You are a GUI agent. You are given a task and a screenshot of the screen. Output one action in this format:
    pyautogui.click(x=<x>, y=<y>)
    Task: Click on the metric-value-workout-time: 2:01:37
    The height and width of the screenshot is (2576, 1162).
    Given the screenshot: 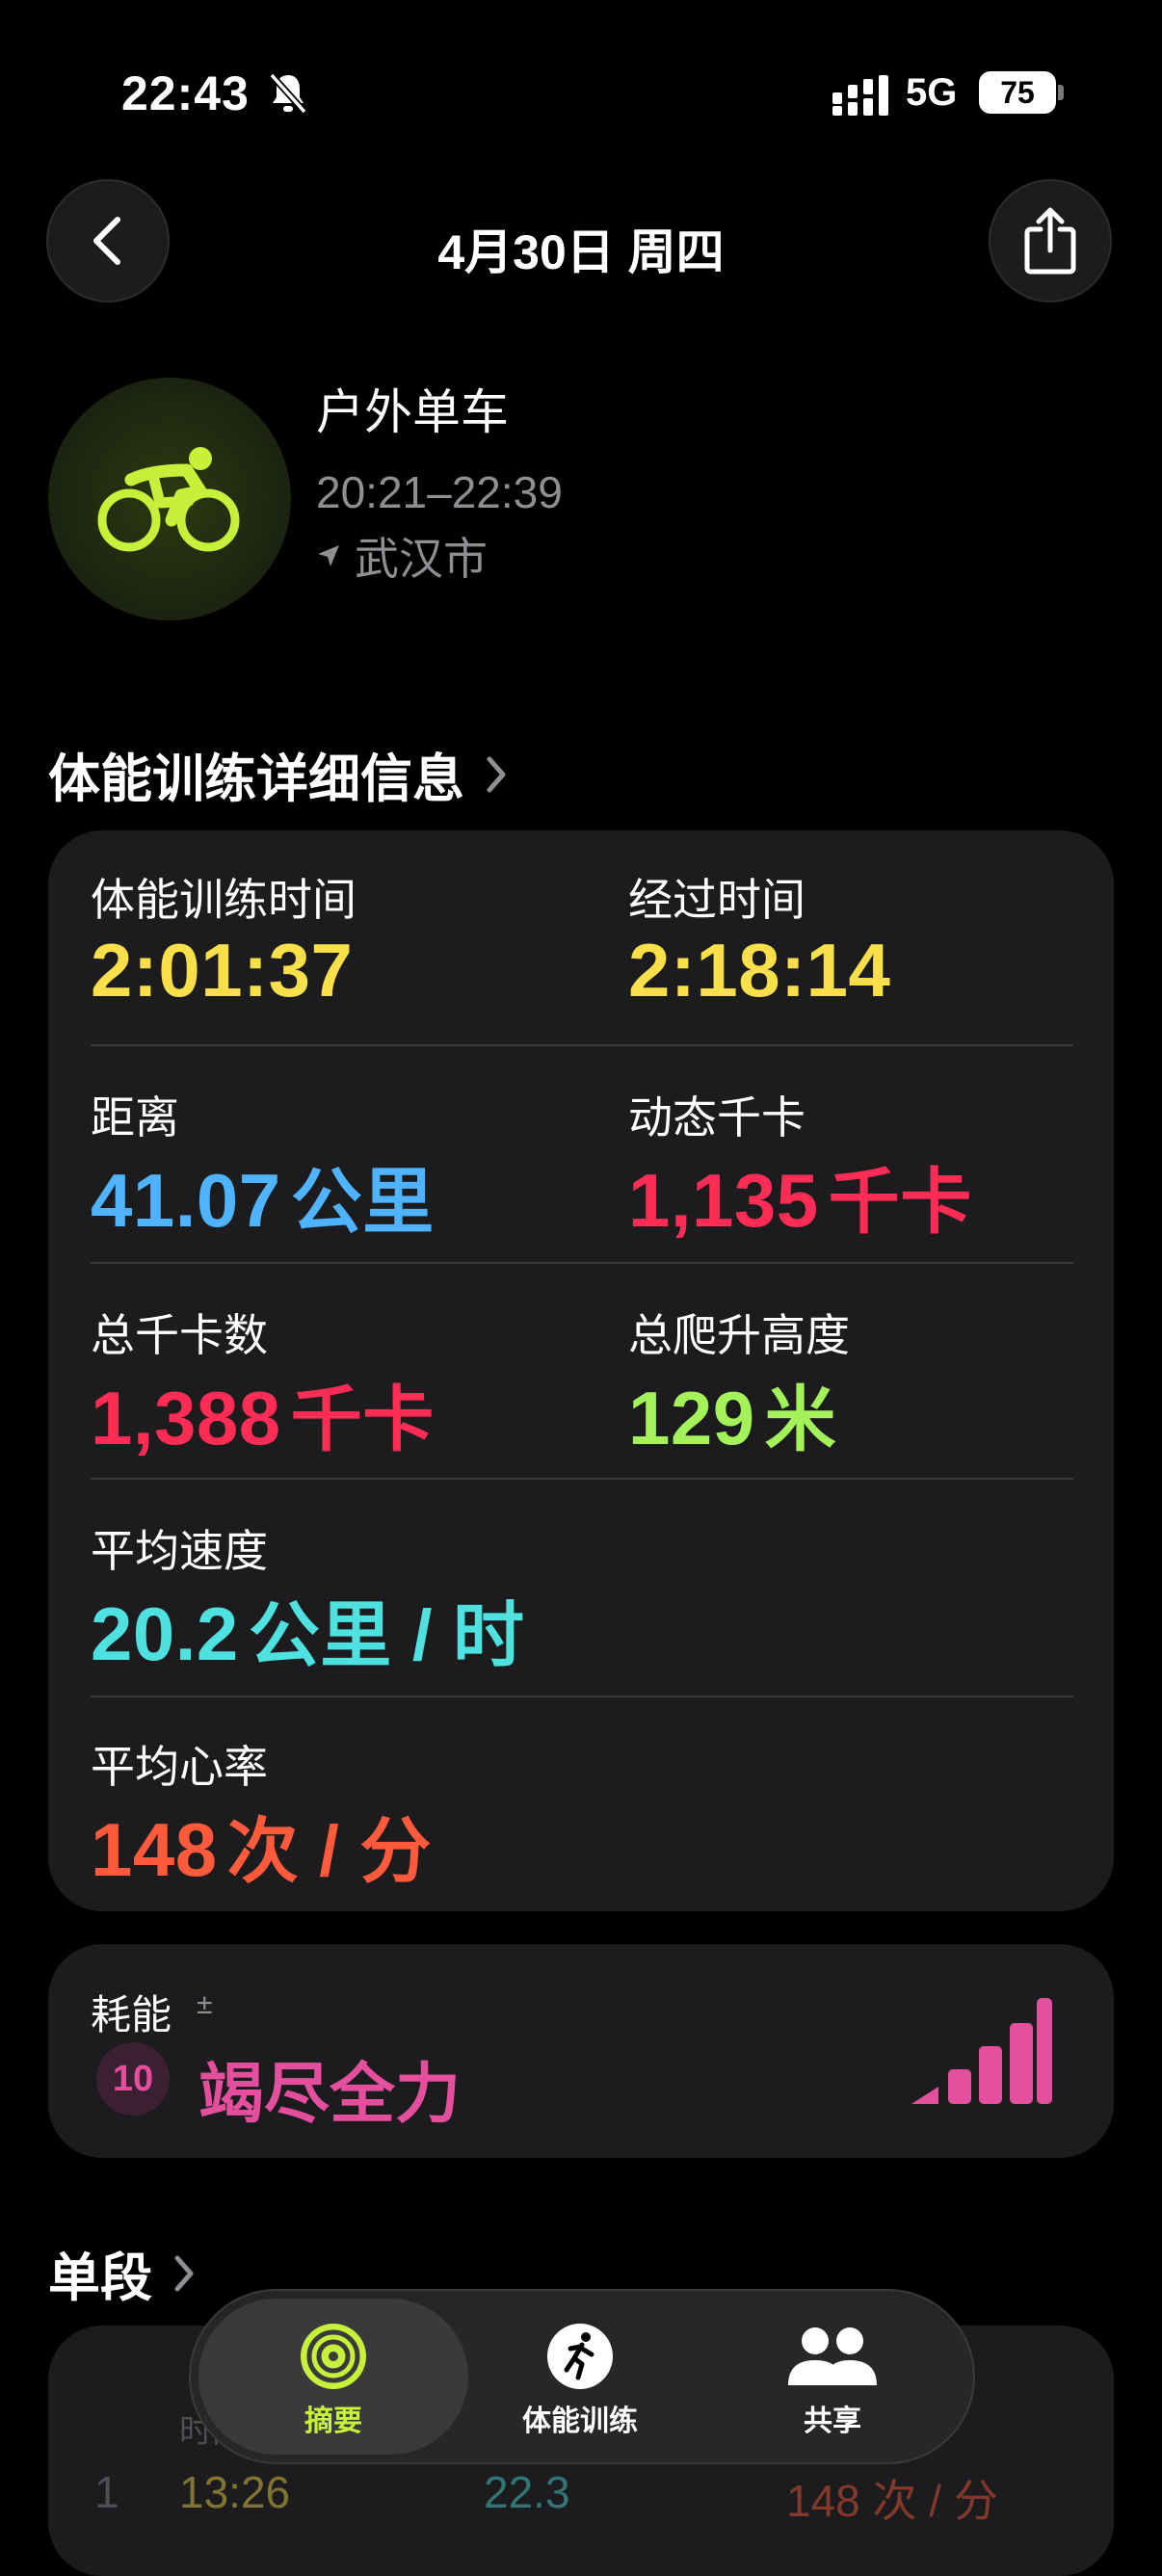 What is the action you would take?
    pyautogui.click(x=223, y=970)
    